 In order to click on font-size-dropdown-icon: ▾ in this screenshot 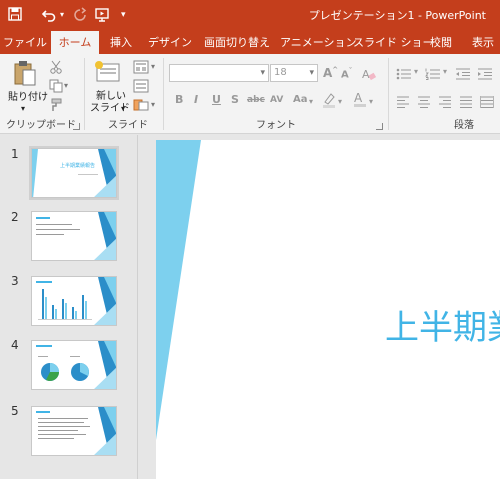, I will do `click(311, 73)`.